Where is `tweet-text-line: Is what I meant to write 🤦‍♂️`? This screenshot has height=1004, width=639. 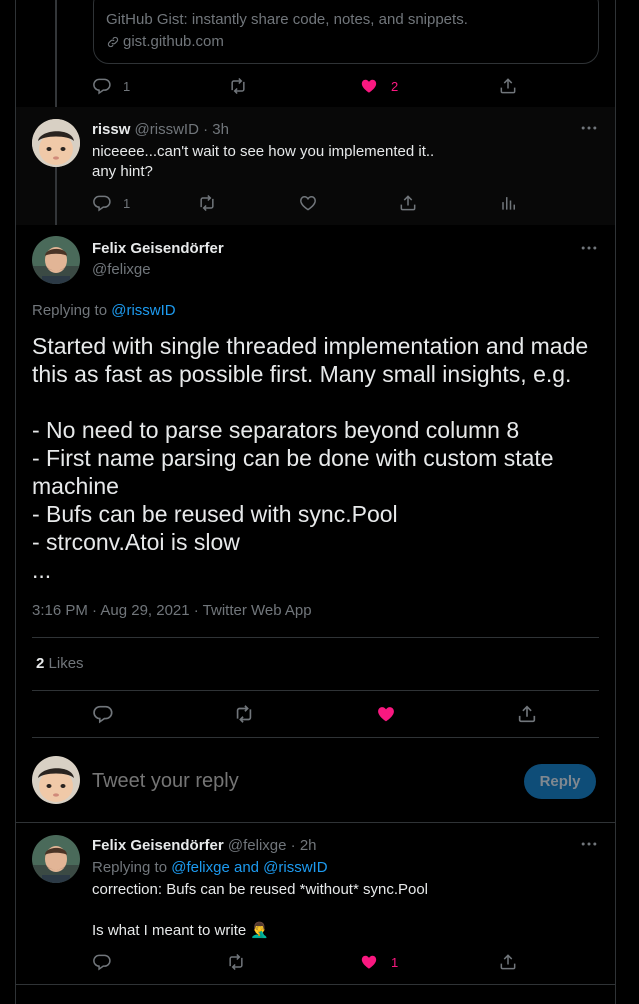
tweet-text-line: Is what I meant to write 🤦‍♂️ is located at coordinates (181, 930).